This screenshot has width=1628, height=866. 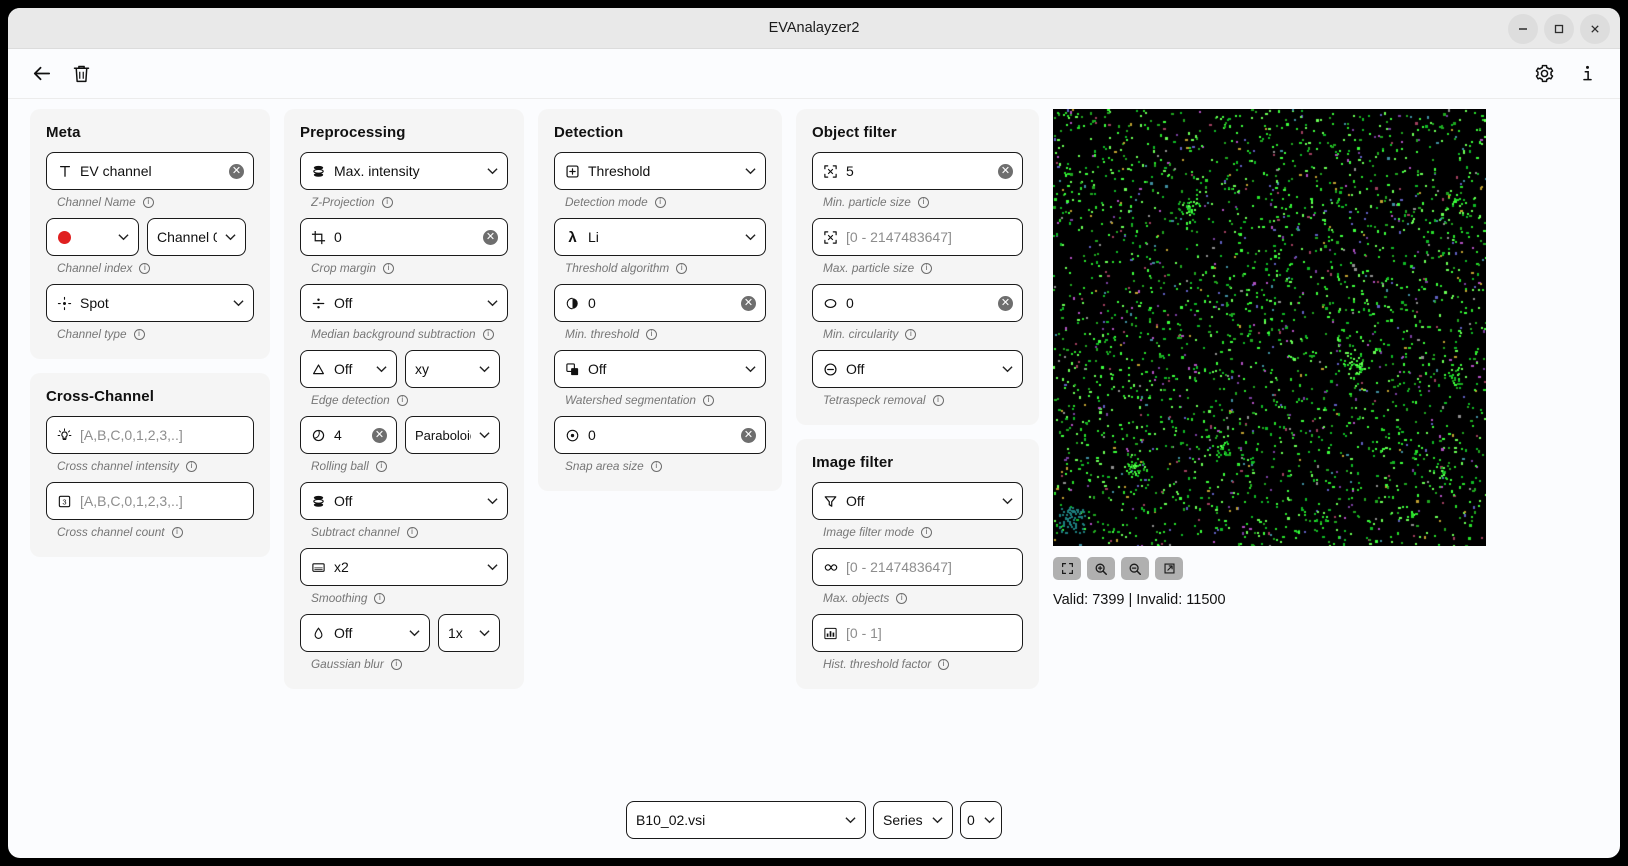 What do you see at coordinates (92, 237) in the screenshot?
I see `channel-color-select` at bounding box center [92, 237].